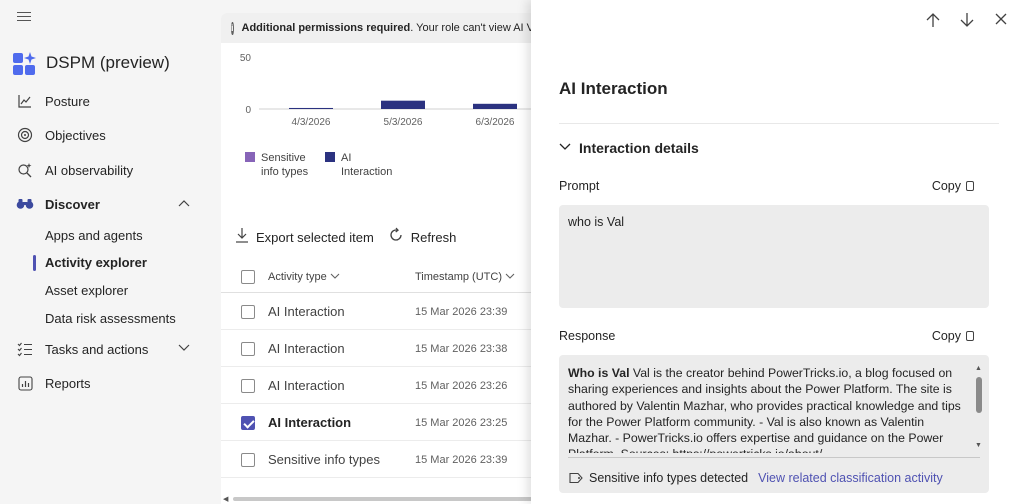 This screenshot has width=1024, height=504. I want to click on nav-sub-data-risk-assessments: Data risk assessments, so click(110, 318).